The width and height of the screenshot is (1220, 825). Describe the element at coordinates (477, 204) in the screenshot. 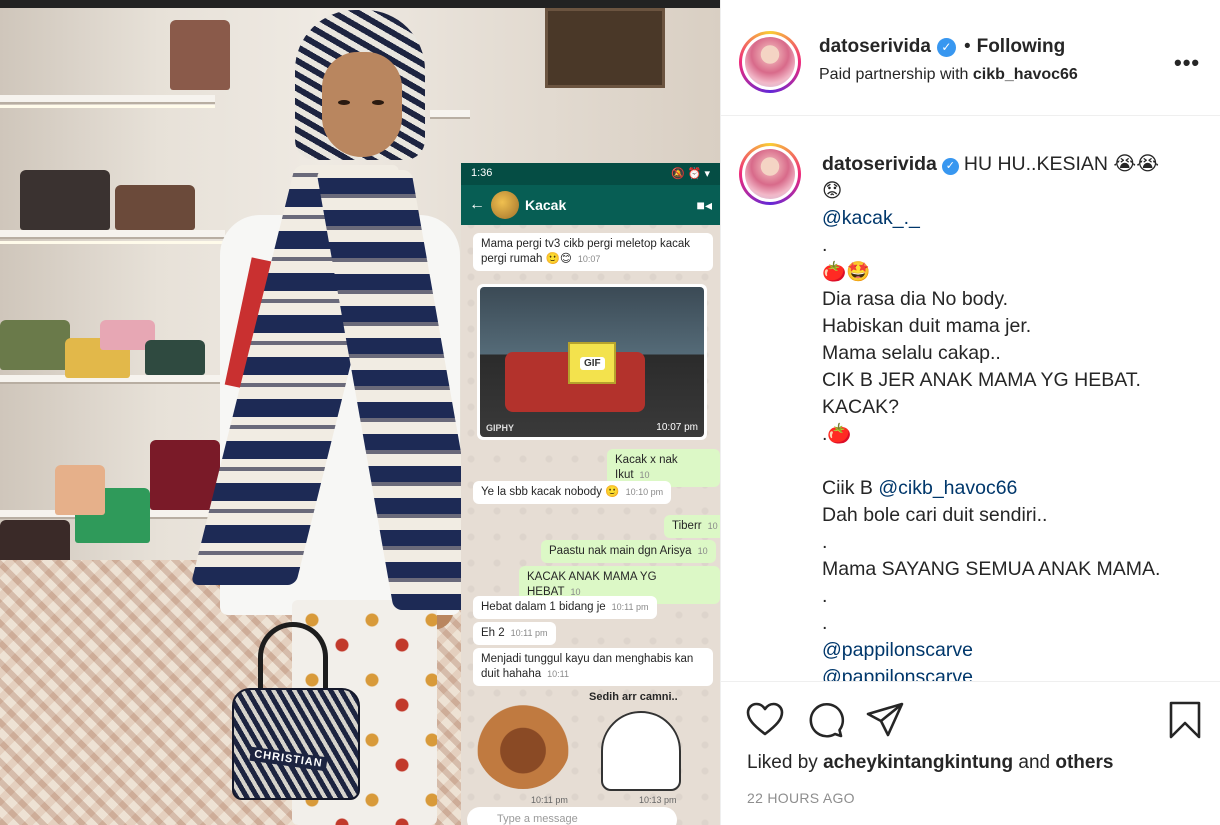

I see `back-arrow-icon: ←` at that location.